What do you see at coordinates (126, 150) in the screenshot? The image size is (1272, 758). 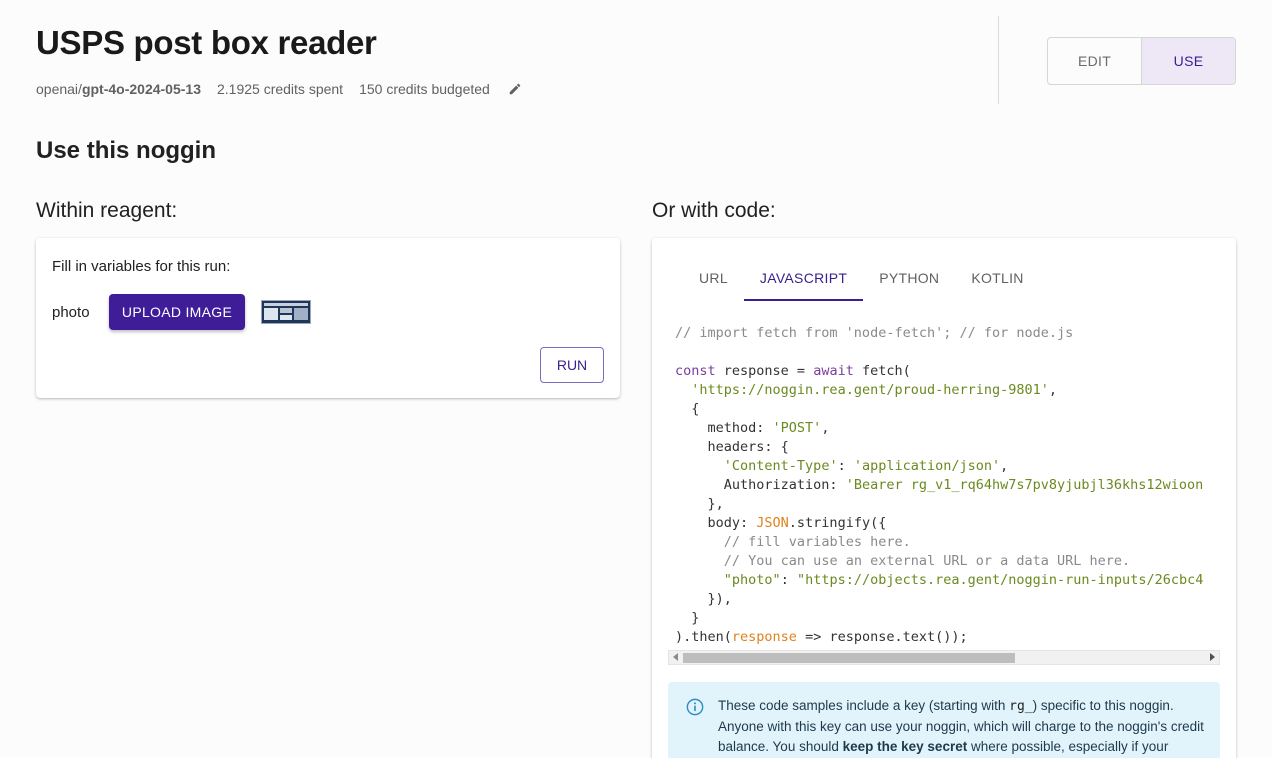 I see `section-title: Use this noggin` at bounding box center [126, 150].